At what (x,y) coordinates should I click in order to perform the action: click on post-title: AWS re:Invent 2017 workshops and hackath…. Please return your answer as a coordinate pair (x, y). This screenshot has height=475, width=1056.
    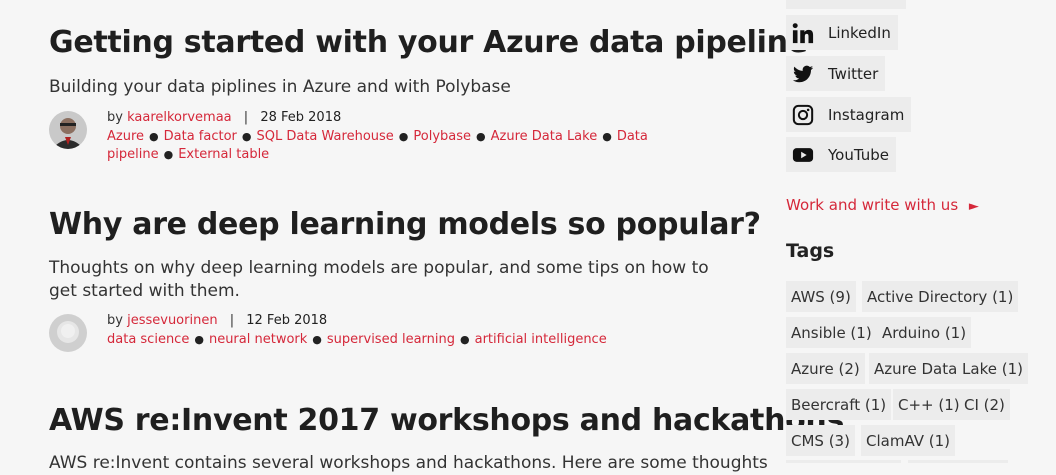
    Looking at the image, I should click on (446, 420).